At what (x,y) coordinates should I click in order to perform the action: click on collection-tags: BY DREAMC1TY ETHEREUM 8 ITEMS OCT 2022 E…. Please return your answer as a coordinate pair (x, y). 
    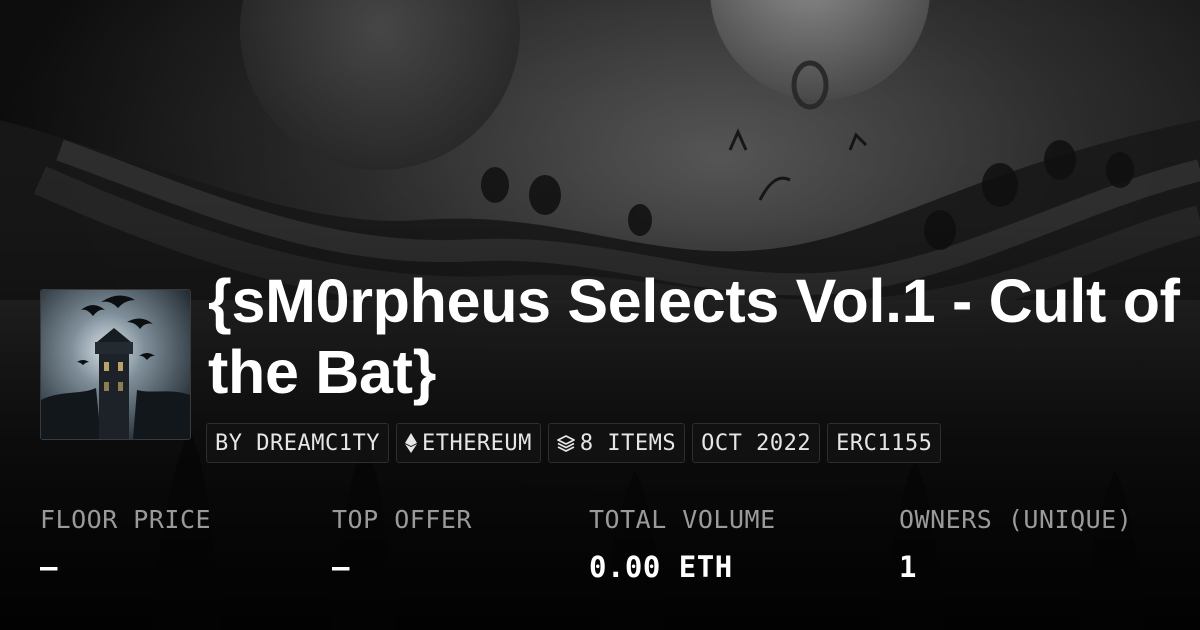
    Looking at the image, I should click on (574, 443).